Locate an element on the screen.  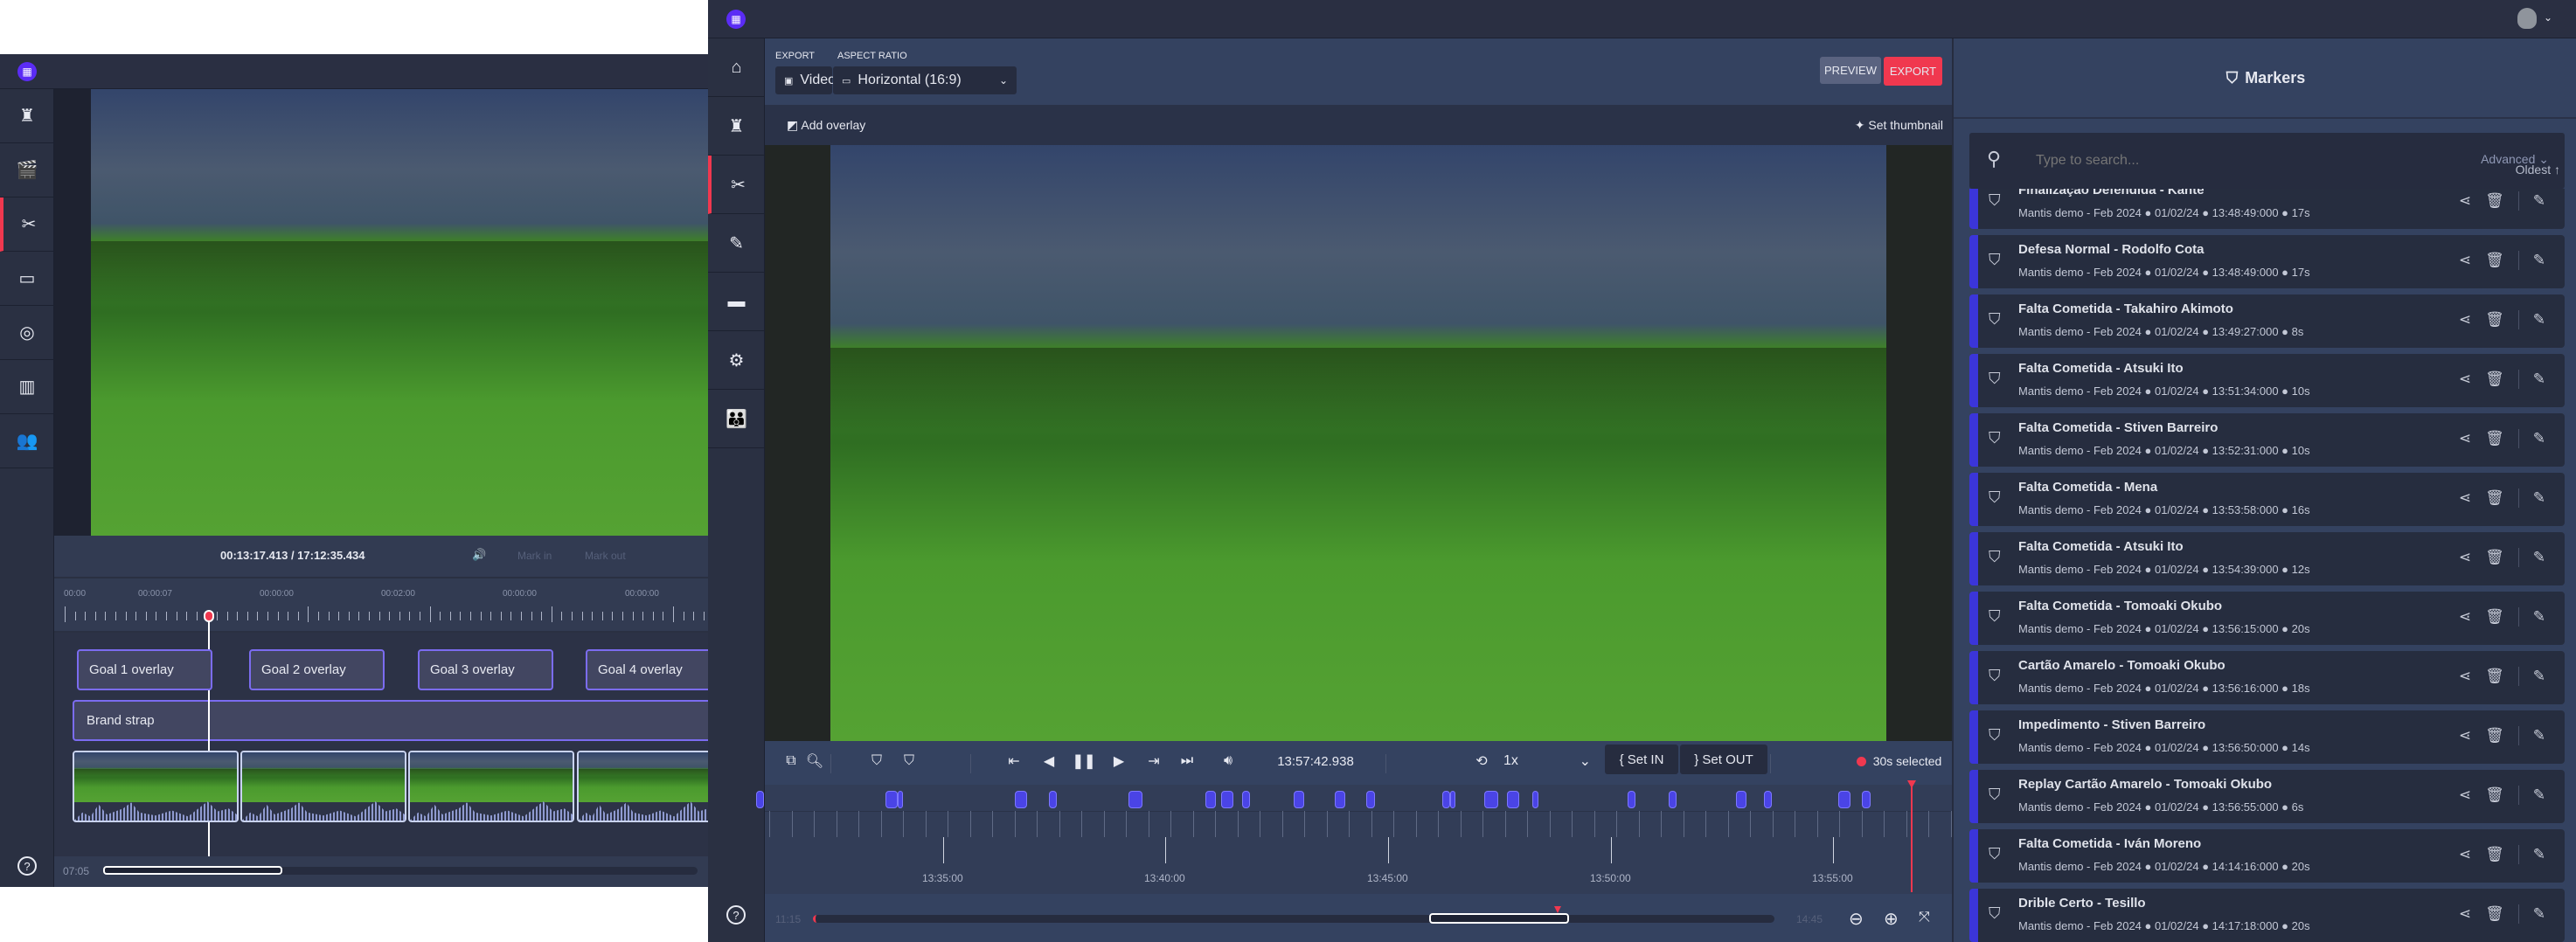
jump-to-in-icon: ⇤ is located at coordinates (1014, 761).